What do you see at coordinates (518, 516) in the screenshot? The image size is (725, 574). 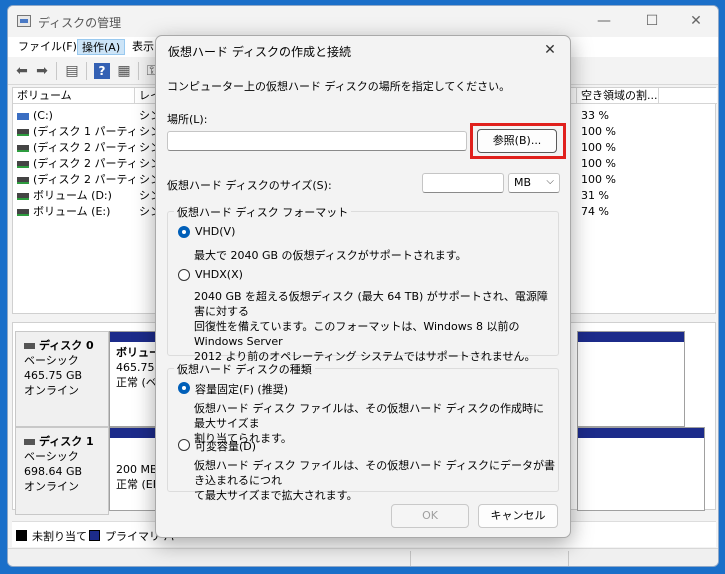 I see `cancel-button: キャンセル` at bounding box center [518, 516].